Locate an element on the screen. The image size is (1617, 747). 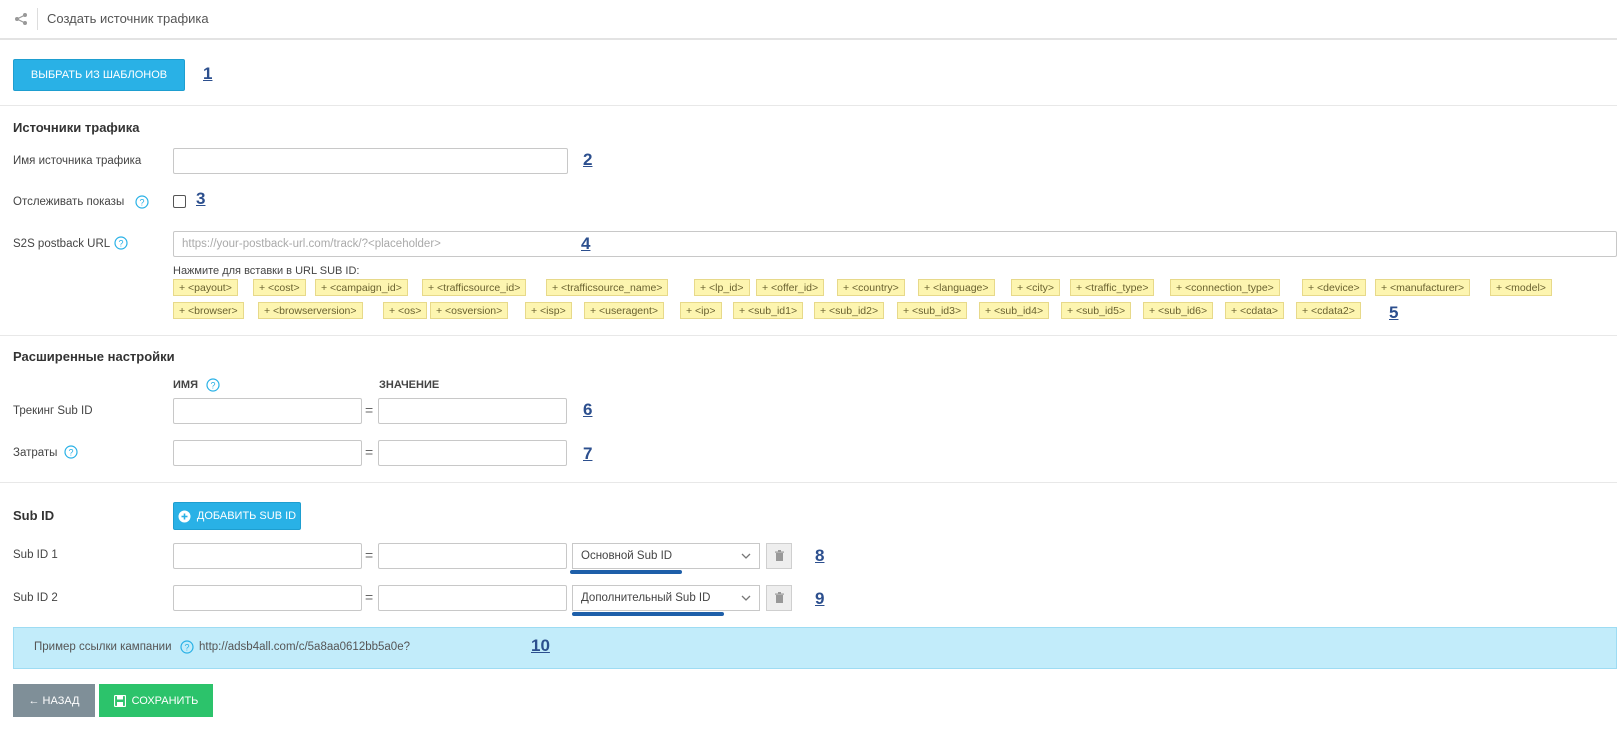
marker-8: 8 is located at coordinates (820, 555).